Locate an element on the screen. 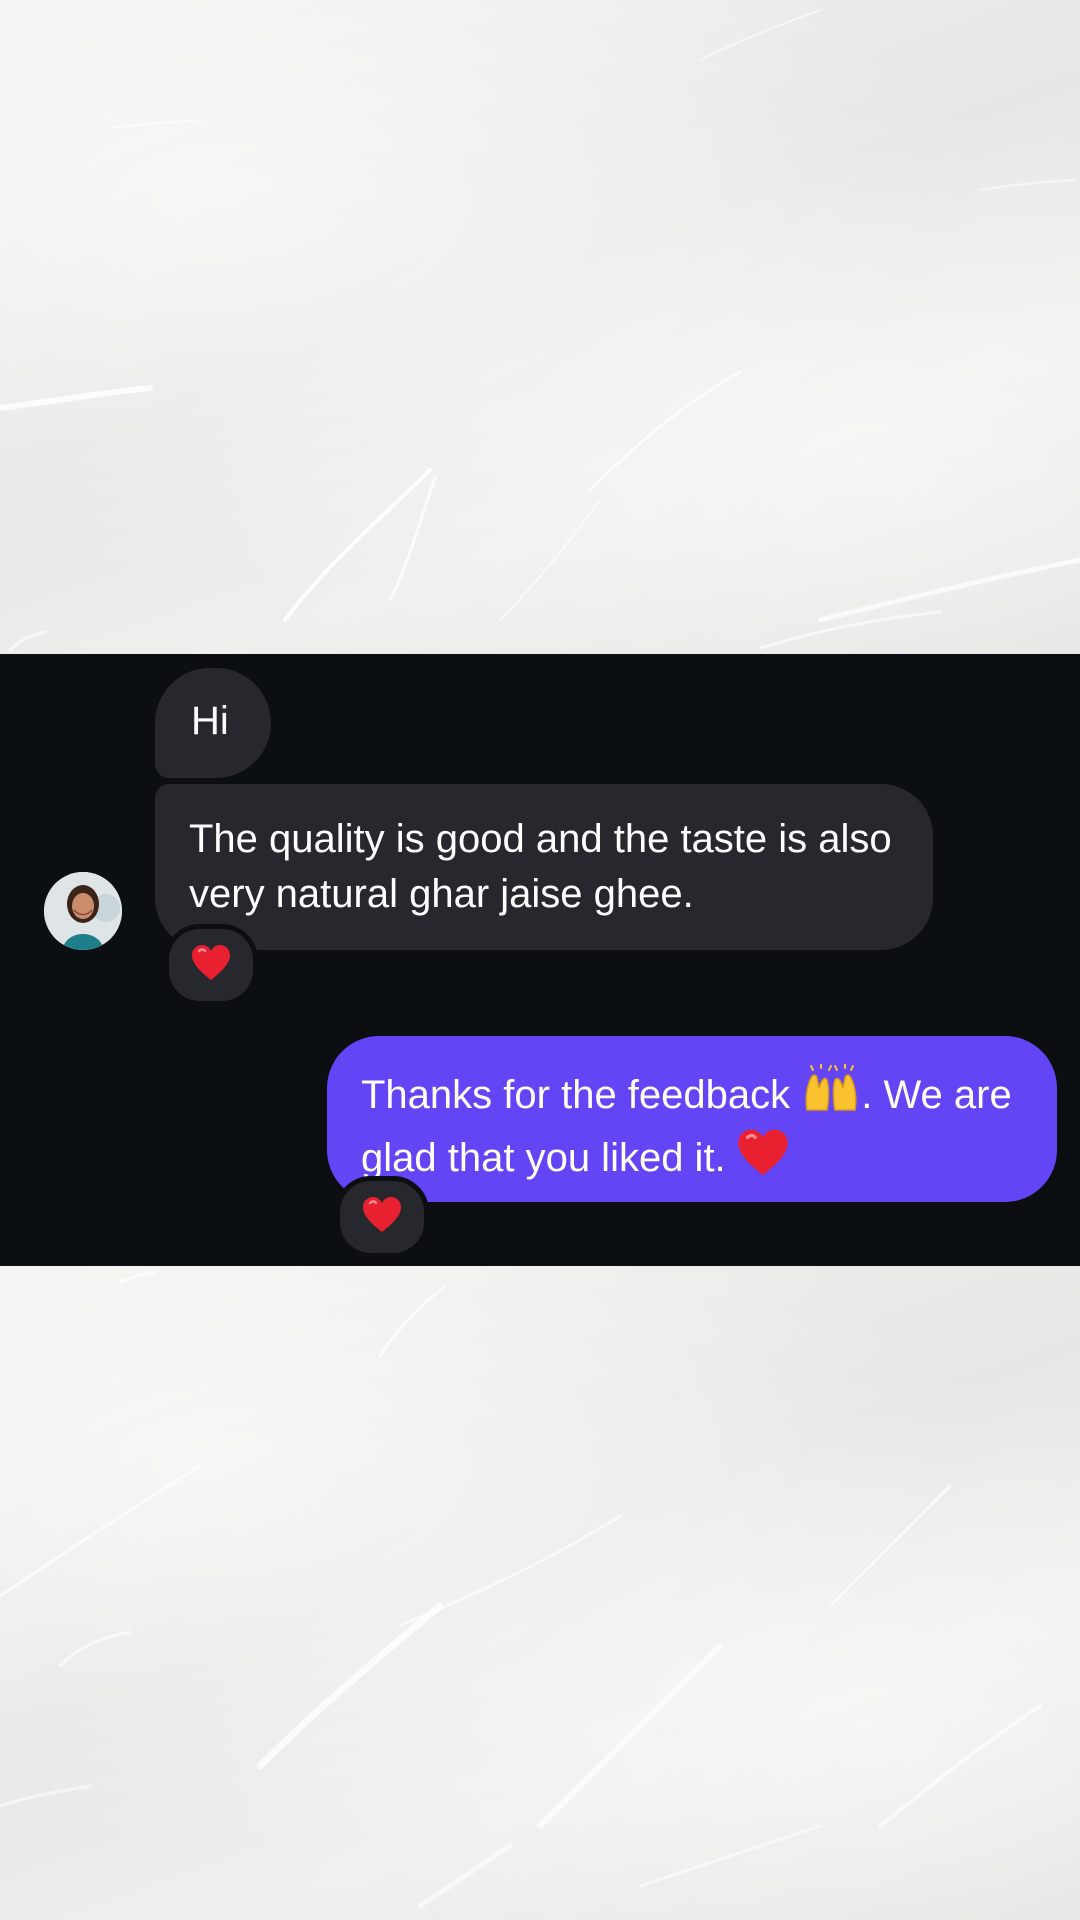 This screenshot has height=1920, width=1080. raised-hands-icon is located at coordinates (831, 1096).